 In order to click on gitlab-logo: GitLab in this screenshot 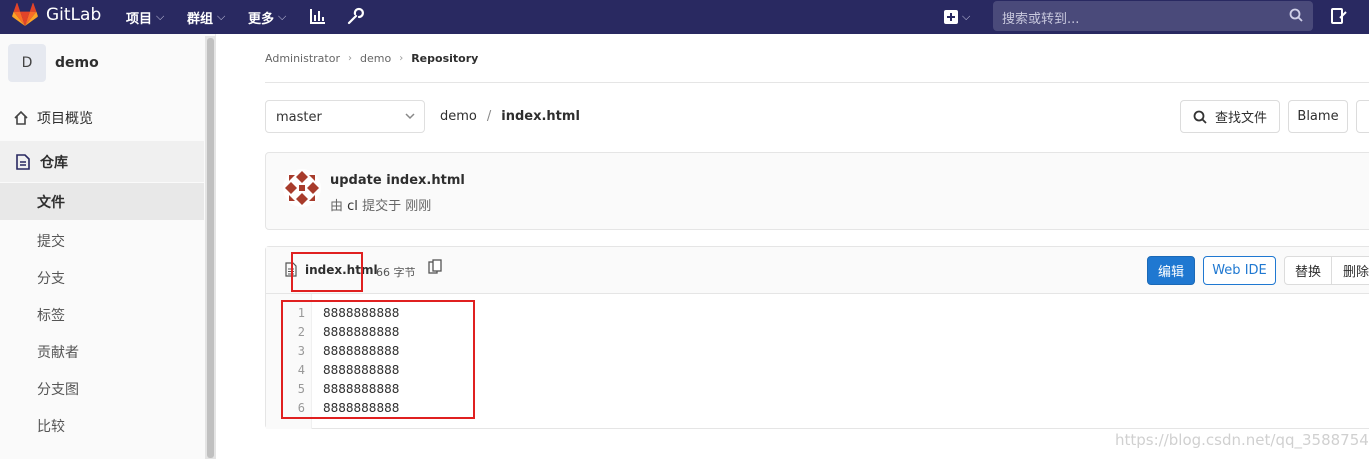, I will do `click(56, 15)`.